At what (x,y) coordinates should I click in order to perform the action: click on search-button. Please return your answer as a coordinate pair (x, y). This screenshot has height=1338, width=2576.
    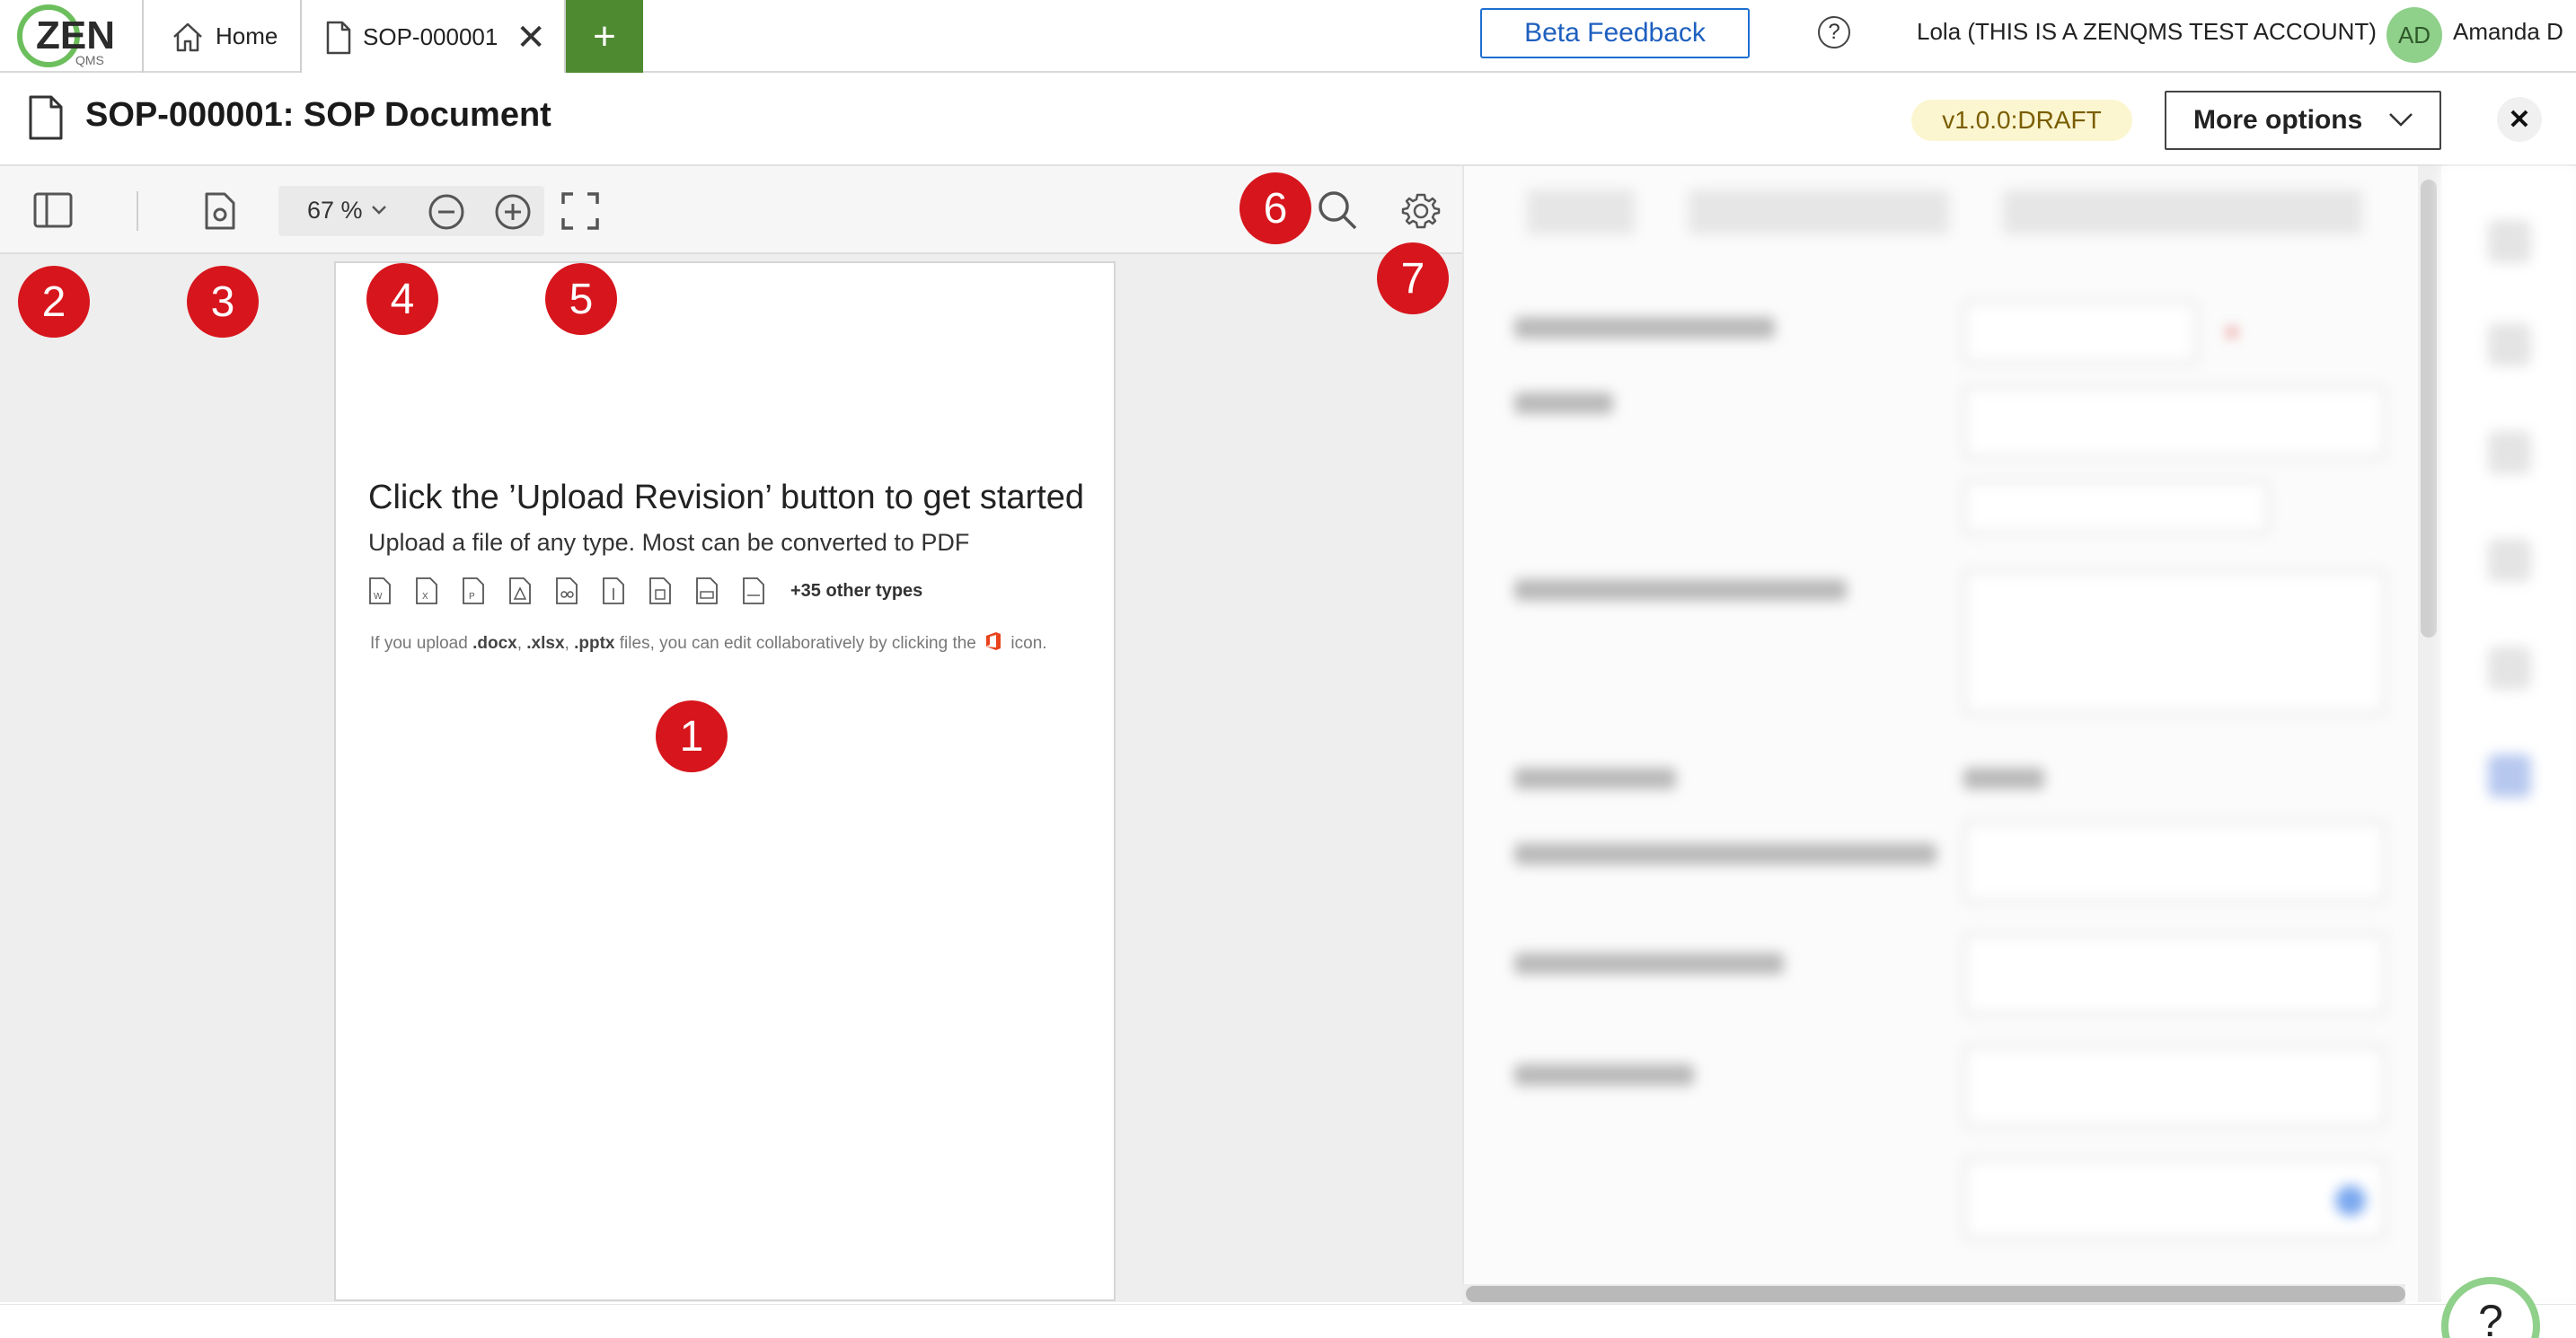
    Looking at the image, I should click on (1337, 210).